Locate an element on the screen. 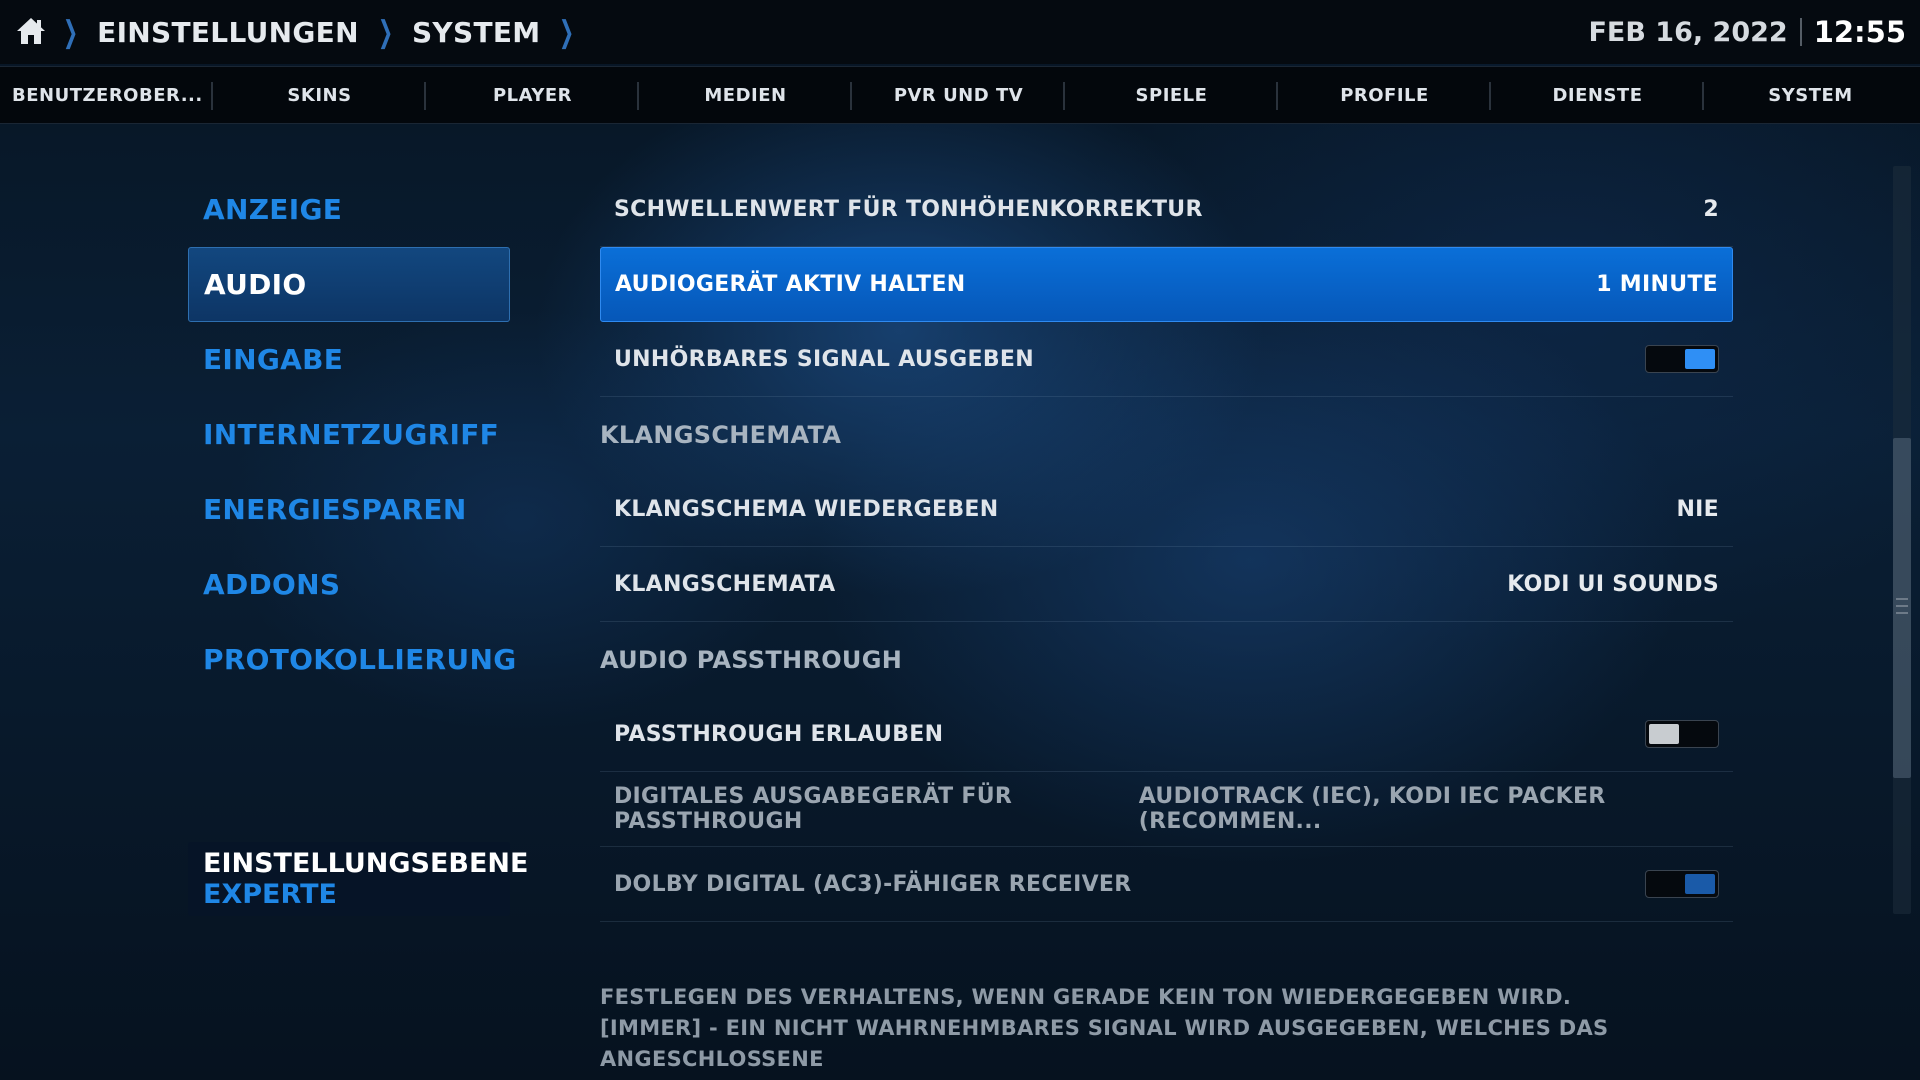  tab-skins: SKINS is located at coordinates (319, 95).